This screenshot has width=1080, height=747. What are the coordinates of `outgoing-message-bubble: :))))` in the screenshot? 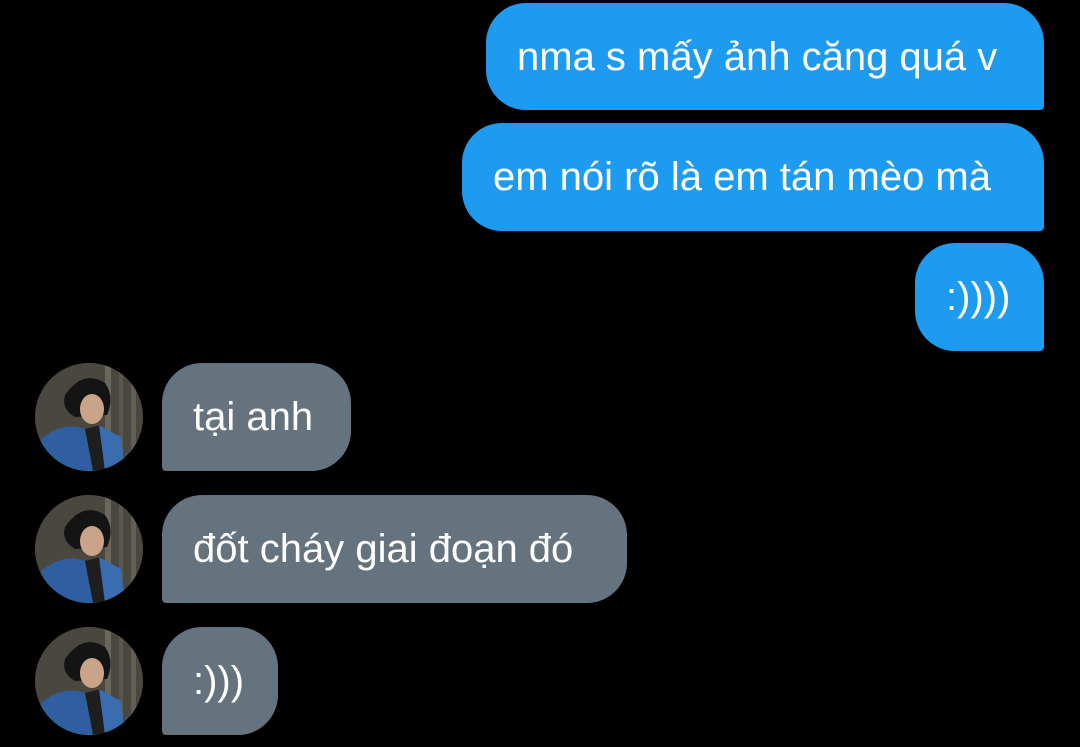 It's located at (979, 297).